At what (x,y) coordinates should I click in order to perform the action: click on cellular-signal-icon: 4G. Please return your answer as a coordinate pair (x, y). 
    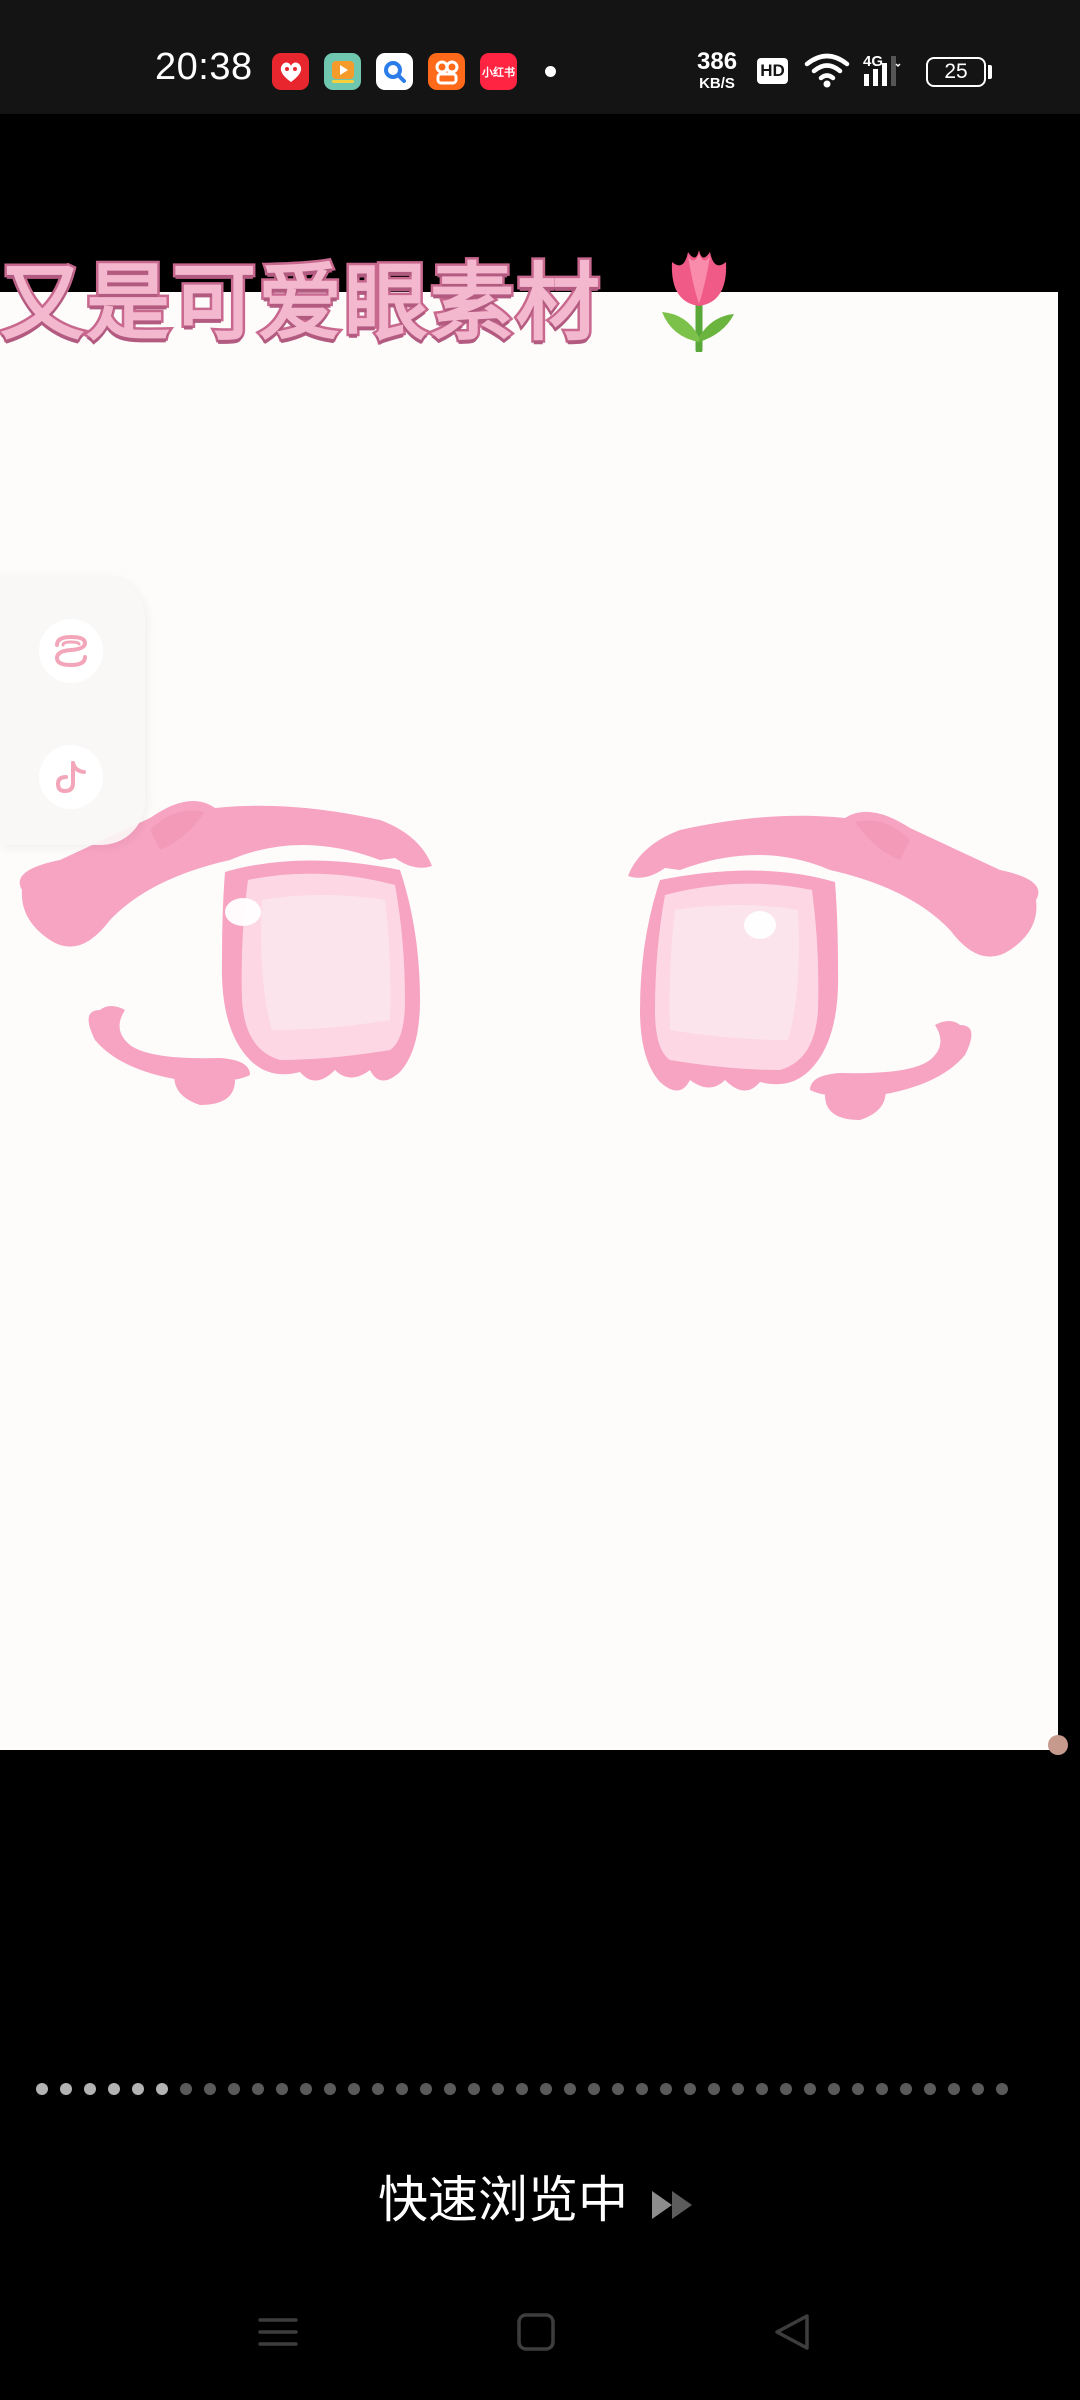
    Looking at the image, I should click on (882, 69).